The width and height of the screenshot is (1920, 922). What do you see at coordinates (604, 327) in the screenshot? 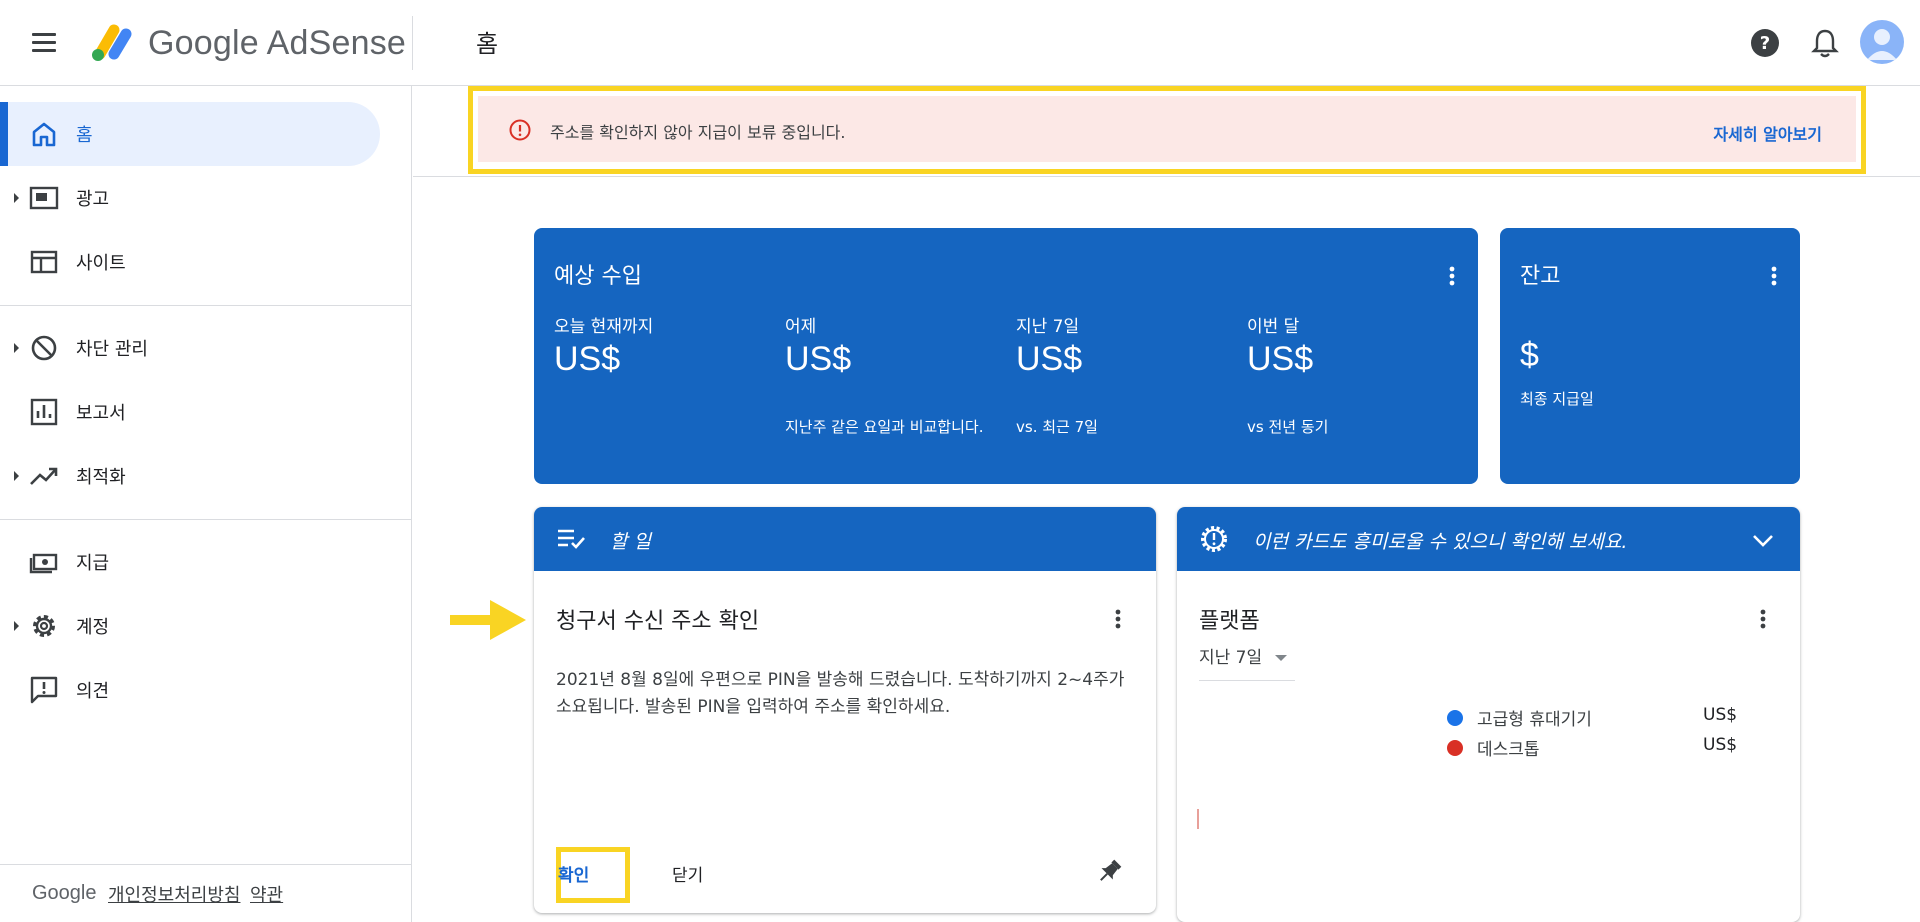
I see `stat-label: 오늘 현재까지` at bounding box center [604, 327].